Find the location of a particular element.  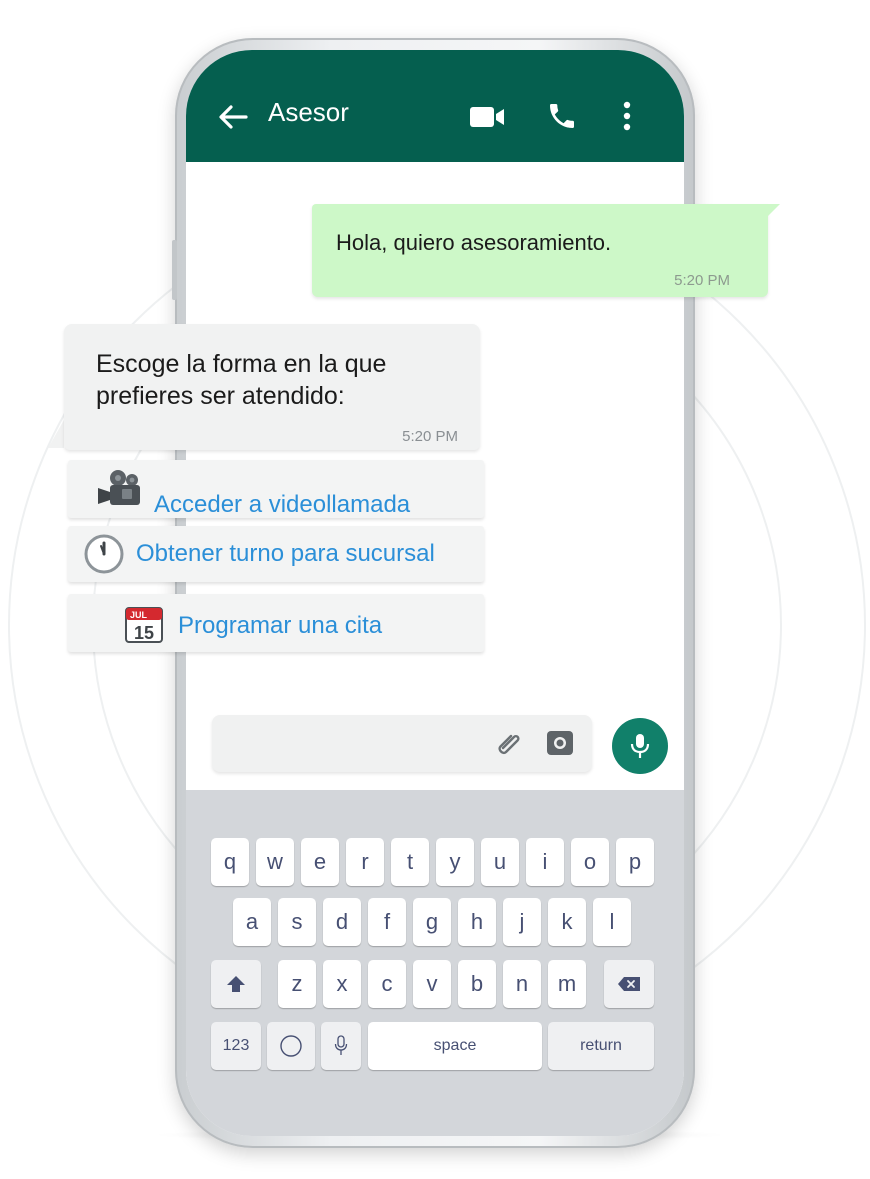

key-c: c is located at coordinates (387, 984).